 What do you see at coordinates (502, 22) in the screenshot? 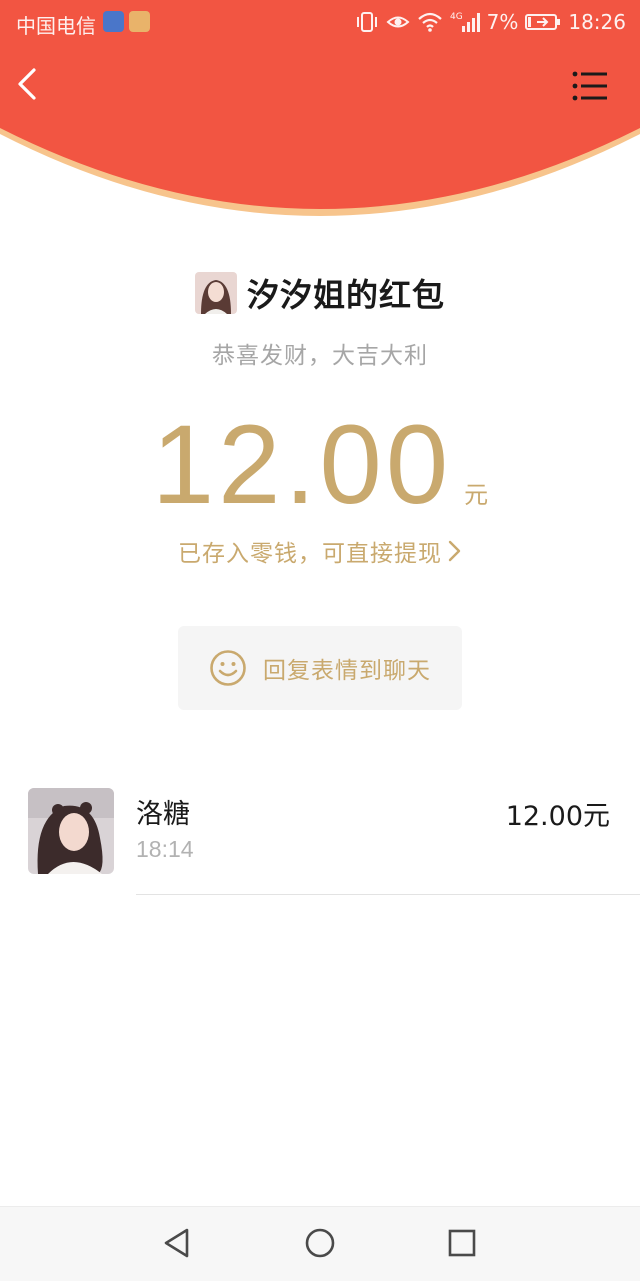
I see `battery-percent: 7%` at bounding box center [502, 22].